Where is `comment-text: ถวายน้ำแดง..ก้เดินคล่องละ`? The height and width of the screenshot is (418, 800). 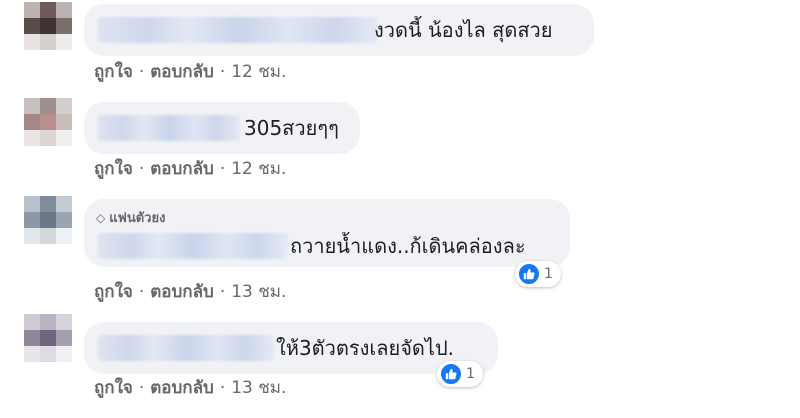 comment-text: ถวายน้ำแดง..ก้เดินคล่องละ is located at coordinates (408, 246).